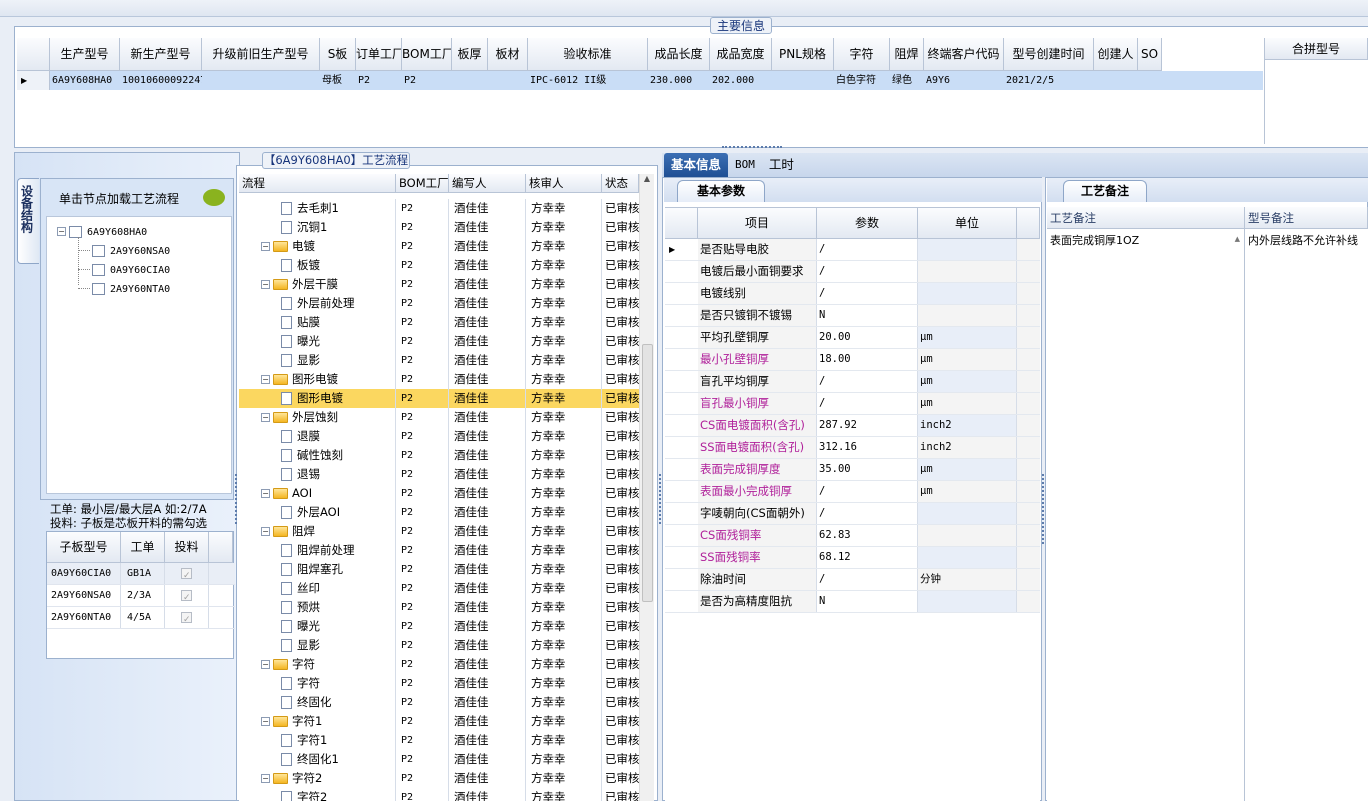 This screenshot has height=801, width=1368. What do you see at coordinates (439, 664) in the screenshot?
I see `process-row: − 字符 P2 酒佳佳 方幸幸 已审核` at bounding box center [439, 664].